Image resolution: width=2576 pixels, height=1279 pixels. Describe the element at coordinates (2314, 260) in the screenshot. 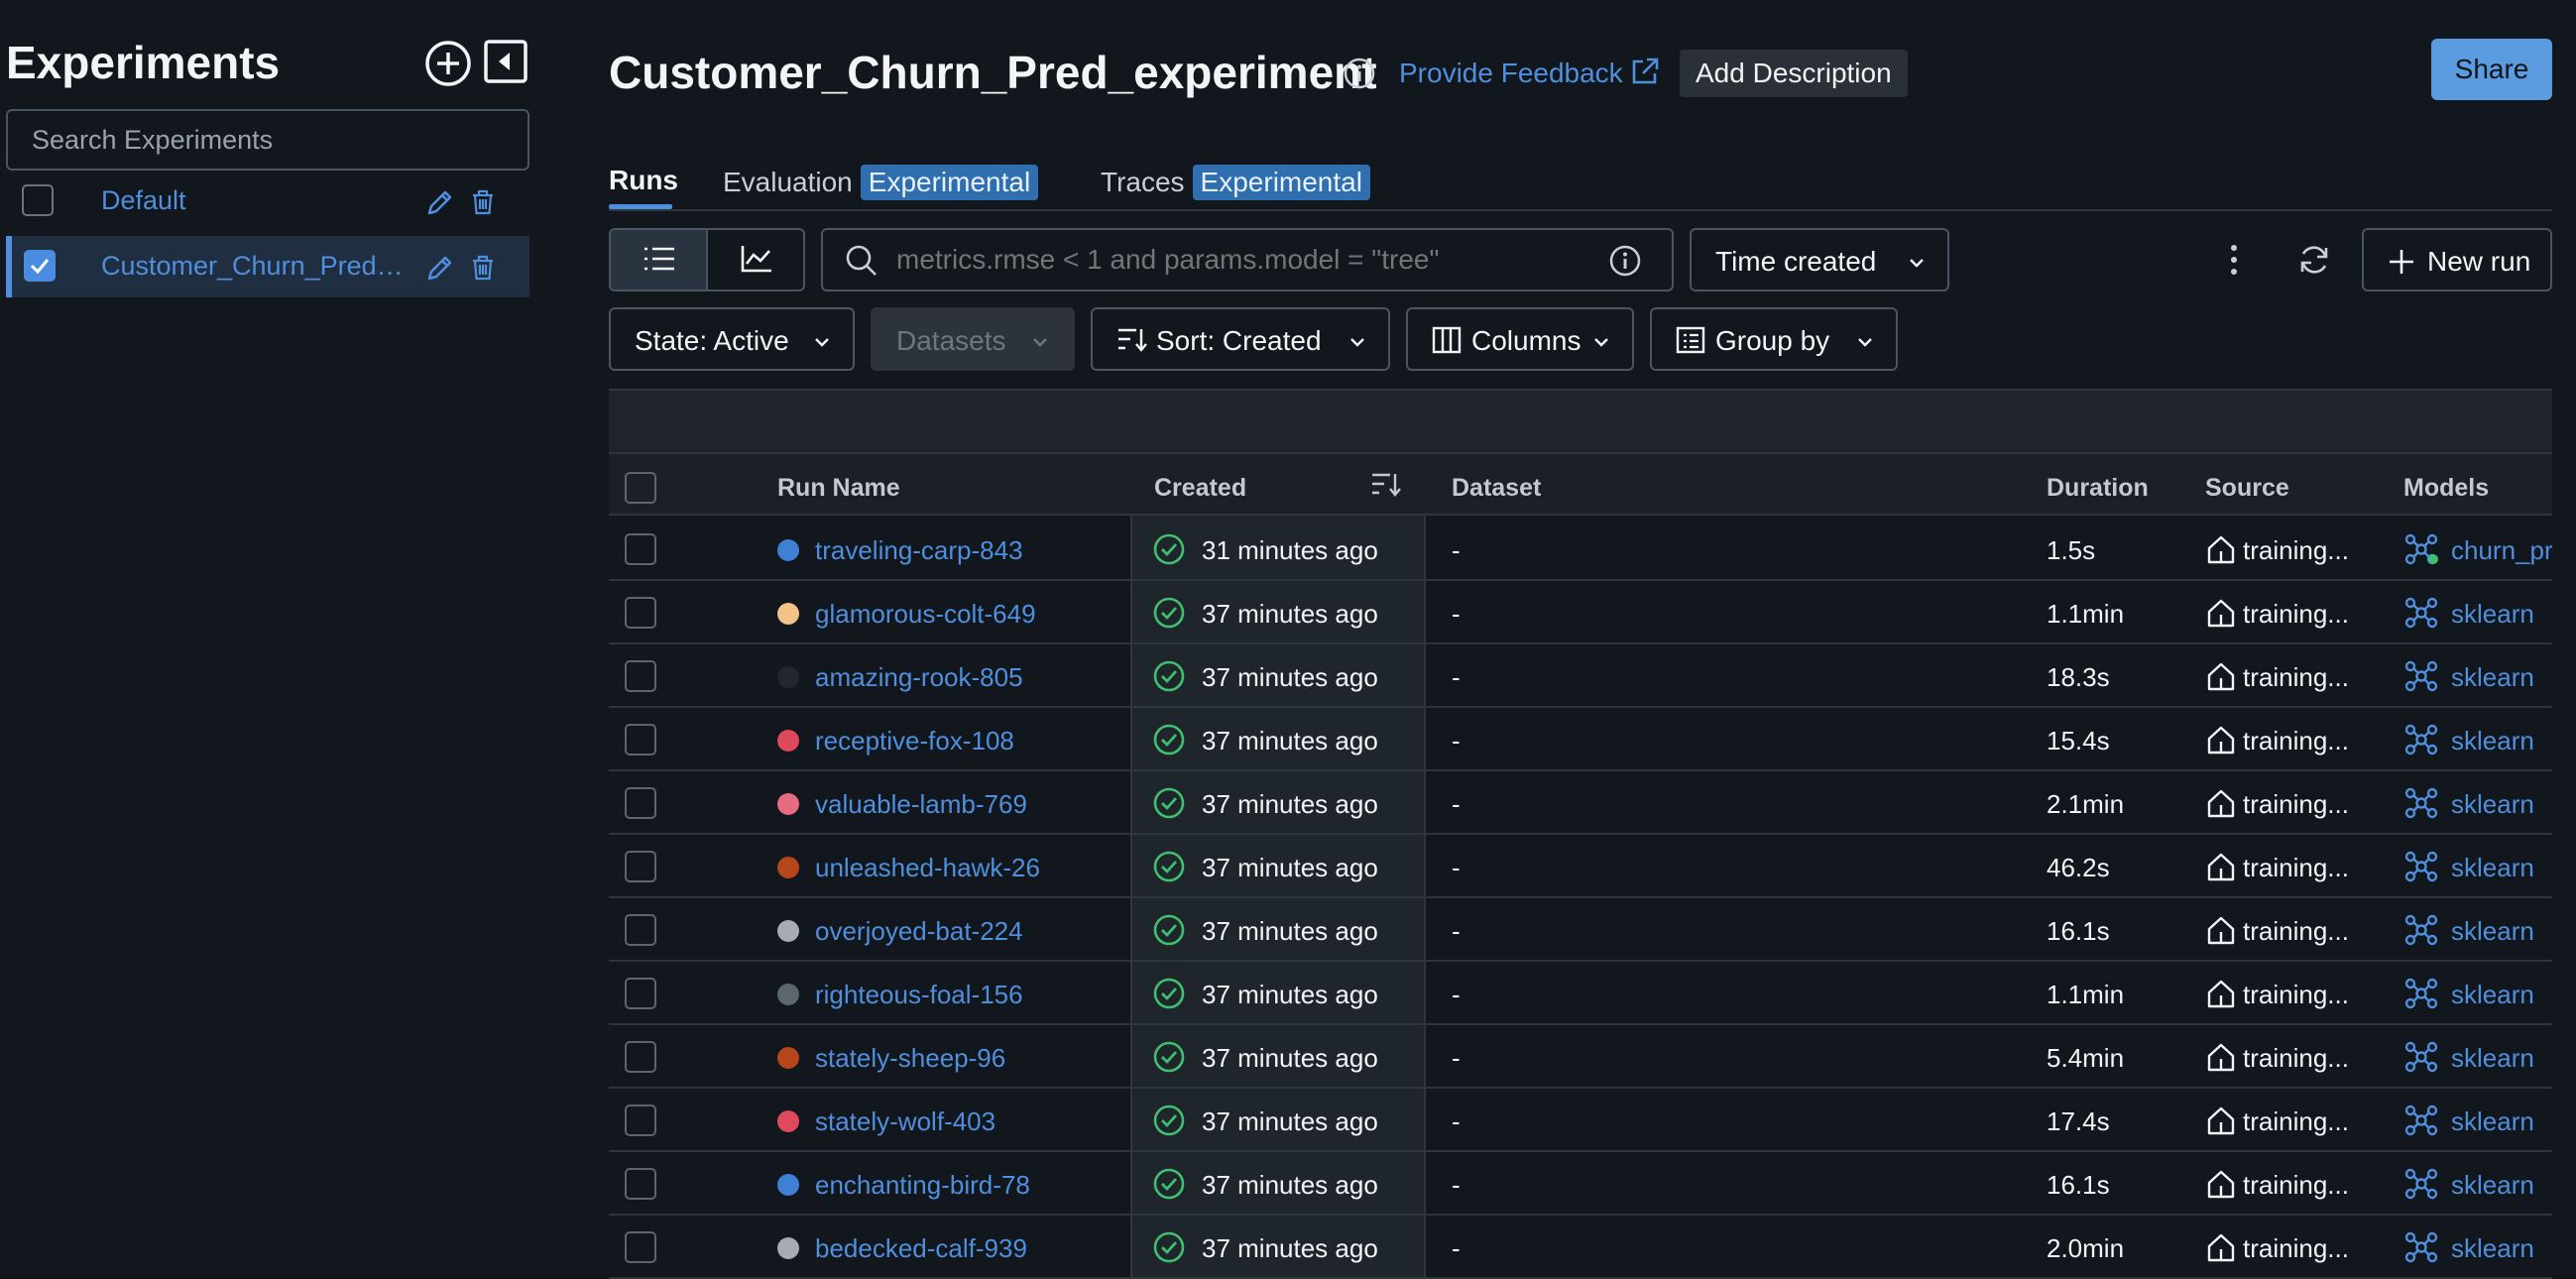

I see `refresh-icon` at that location.